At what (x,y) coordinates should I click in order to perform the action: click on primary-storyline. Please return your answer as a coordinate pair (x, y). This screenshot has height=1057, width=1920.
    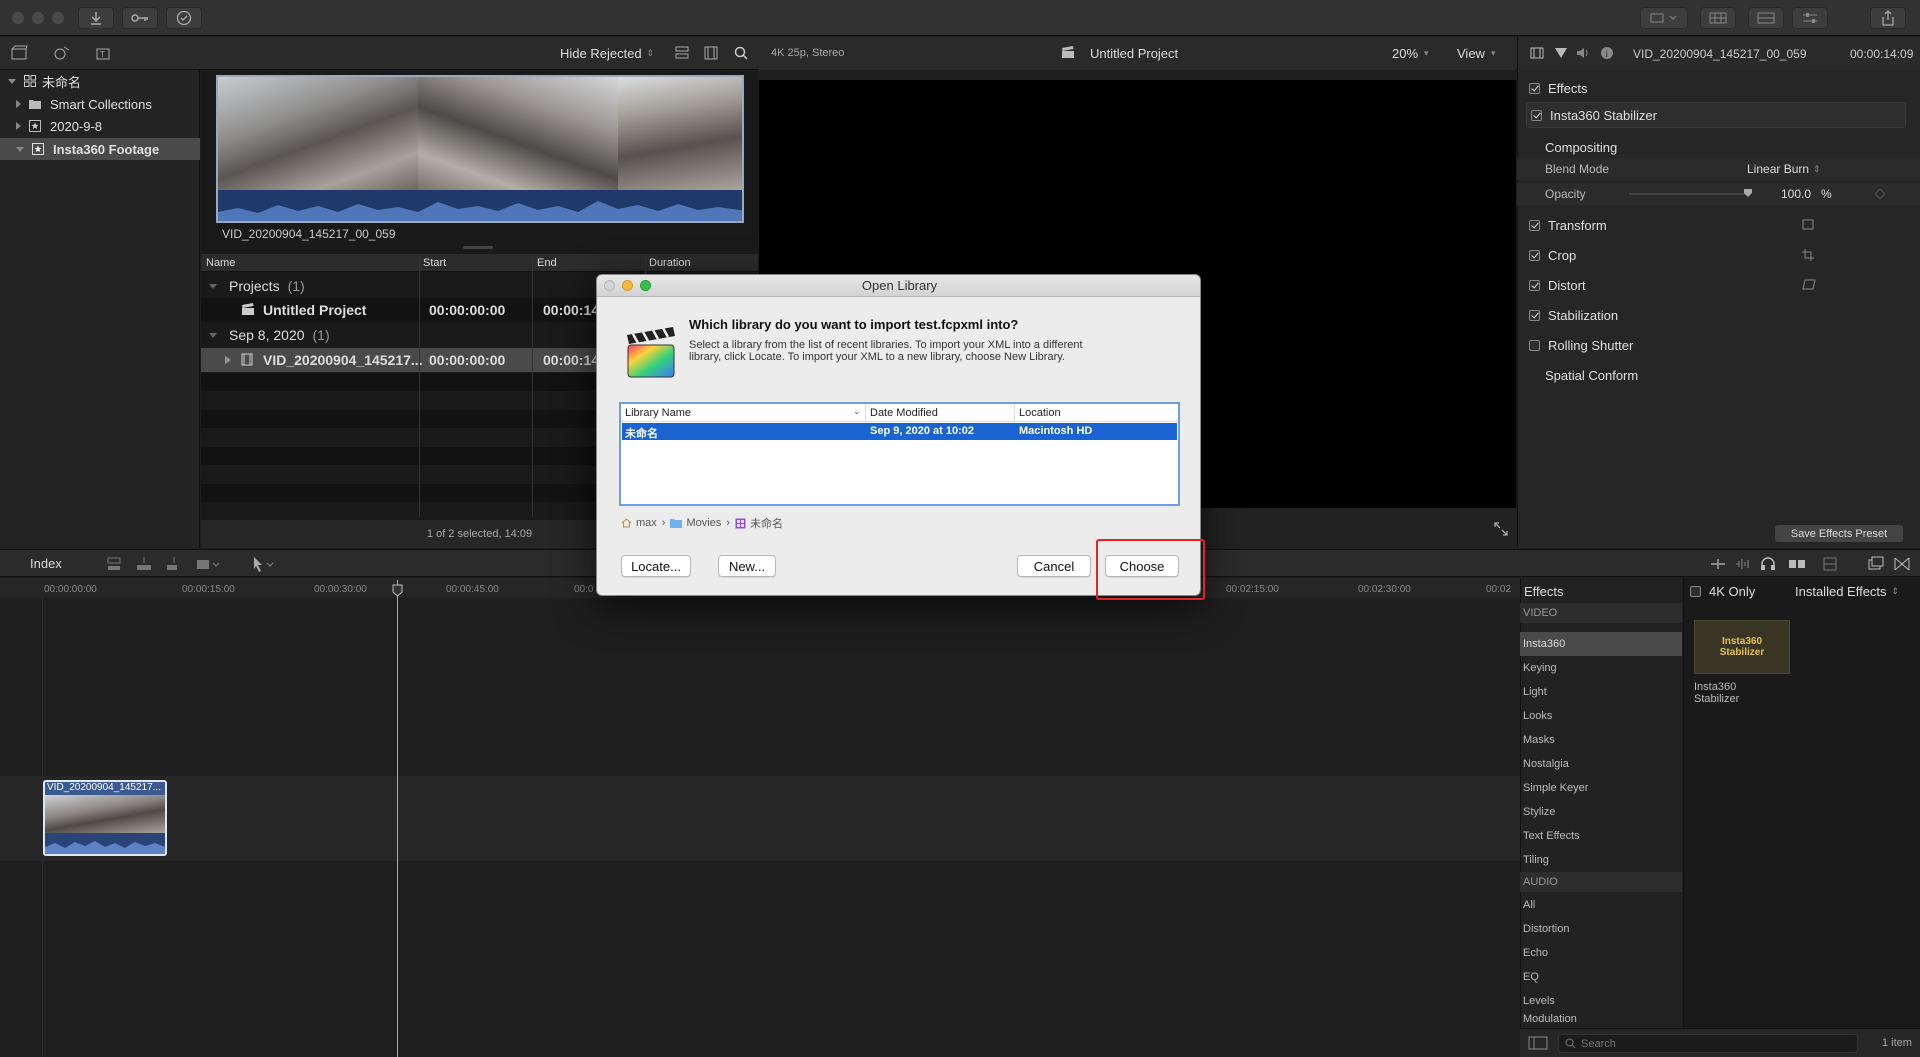
    Looking at the image, I should click on (760, 818).